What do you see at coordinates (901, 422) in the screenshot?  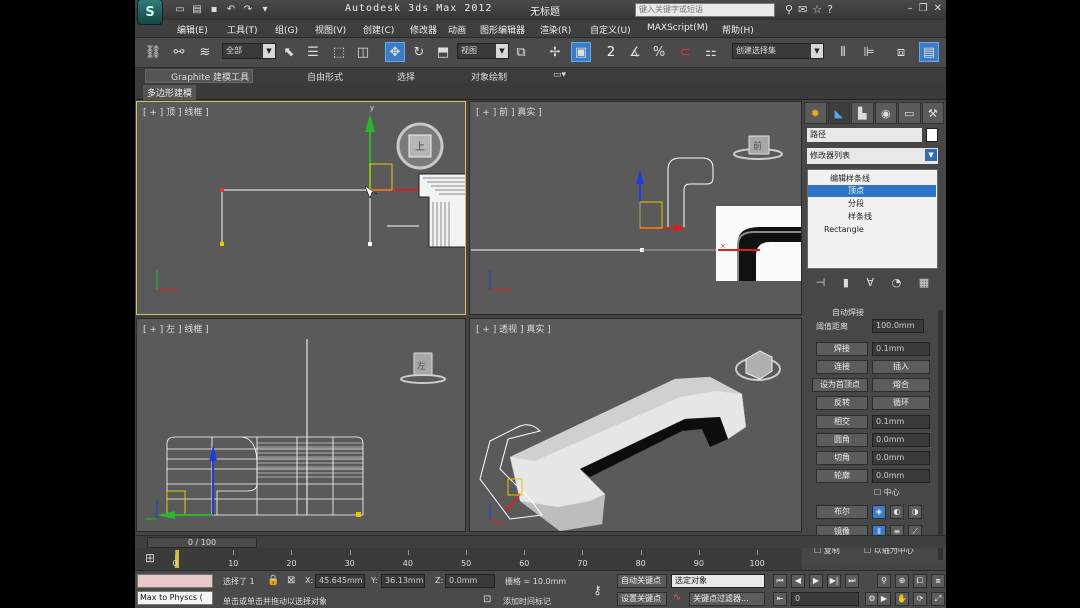 I see `cross-spinner: 0.1mm` at bounding box center [901, 422].